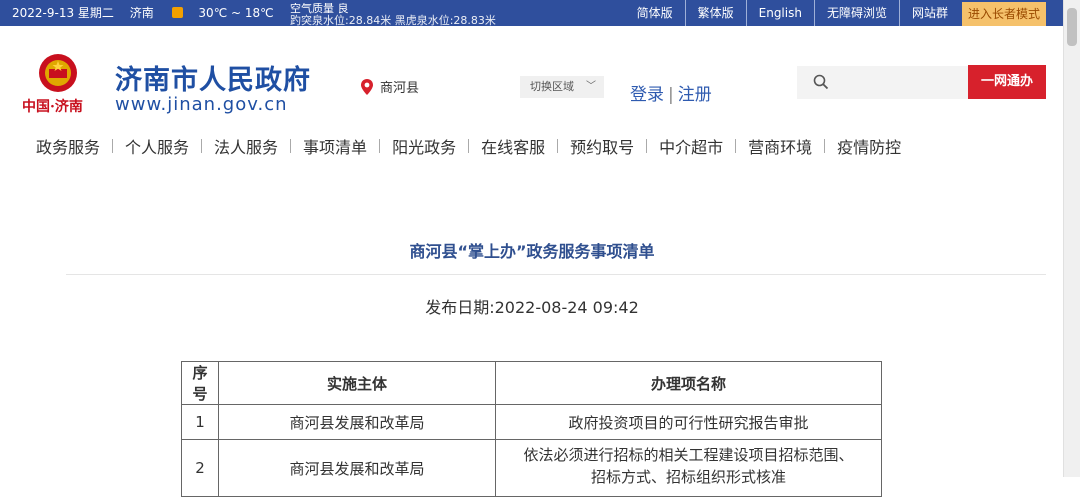 This screenshot has width=1080, height=497. I want to click on nav-appointment: 预约取号, so click(602, 146).